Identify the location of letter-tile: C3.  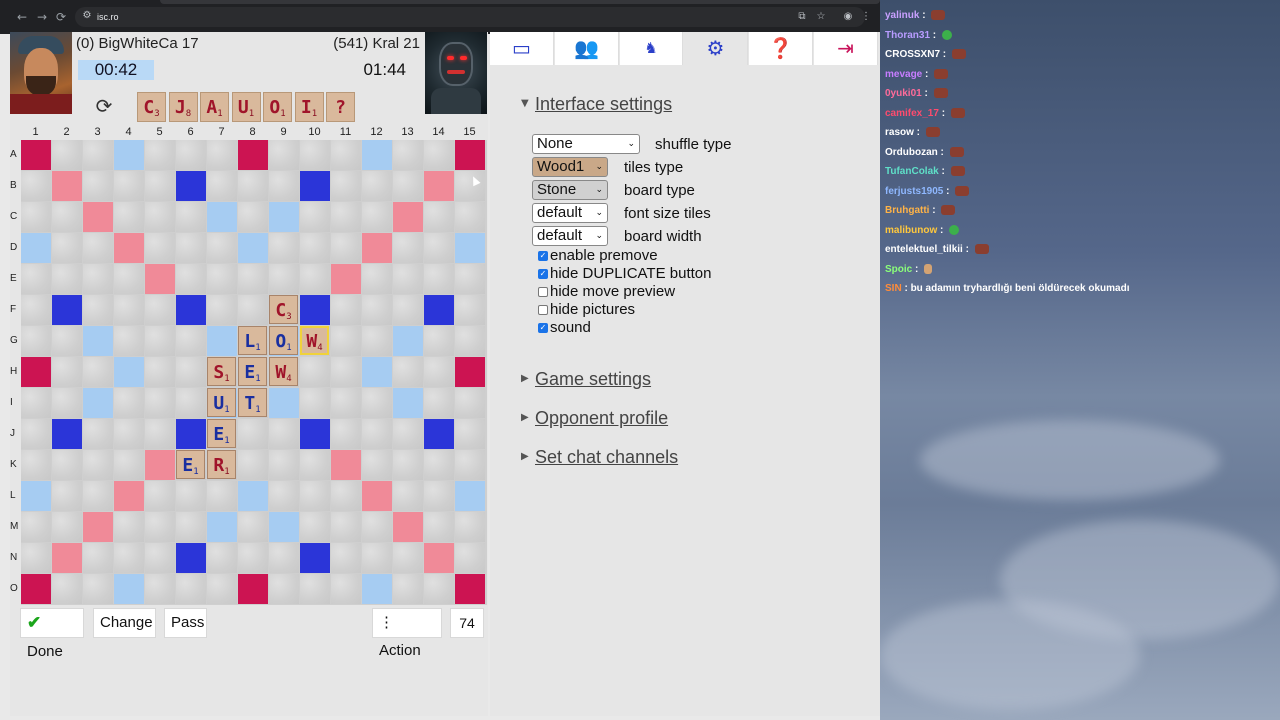
(151, 107).